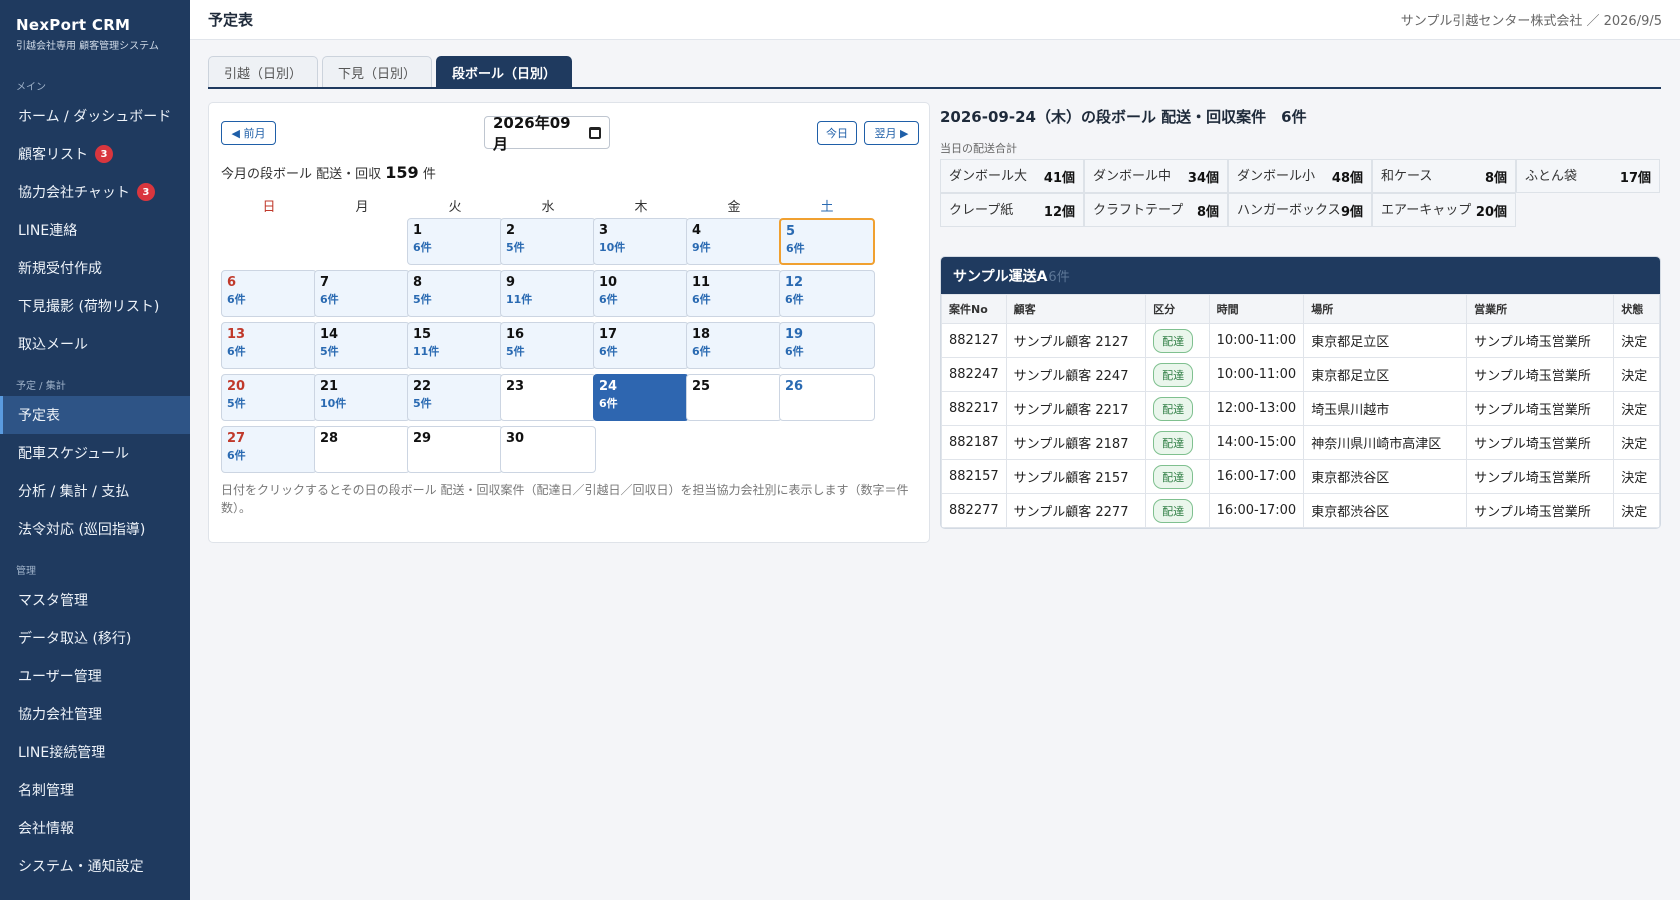 This screenshot has height=900, width=1680. Describe the element at coordinates (1636, 309) in the screenshot. I see `column-header: 状態` at that location.